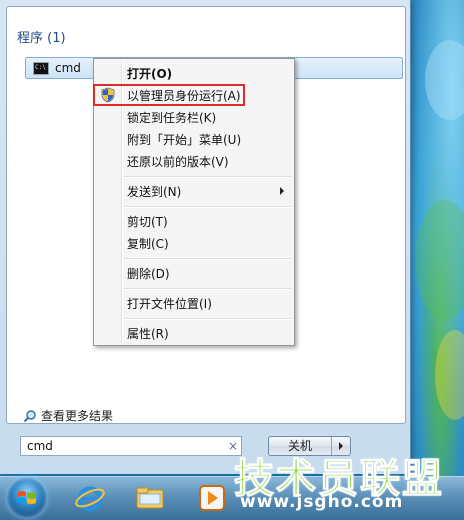 This screenshot has width=464, height=520. What do you see at coordinates (194, 273) in the screenshot?
I see `context-item-delete: 删除(D)` at bounding box center [194, 273].